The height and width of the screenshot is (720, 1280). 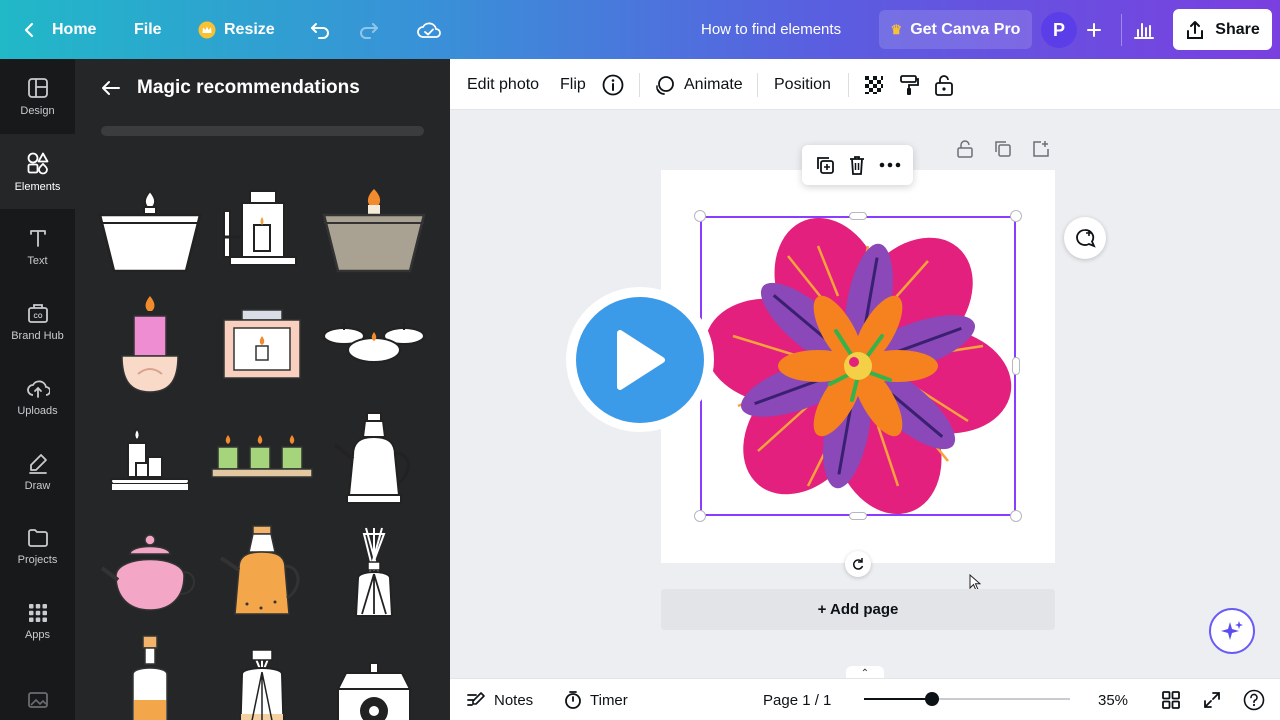 What do you see at coordinates (1144, 29) in the screenshot?
I see `insights-button` at bounding box center [1144, 29].